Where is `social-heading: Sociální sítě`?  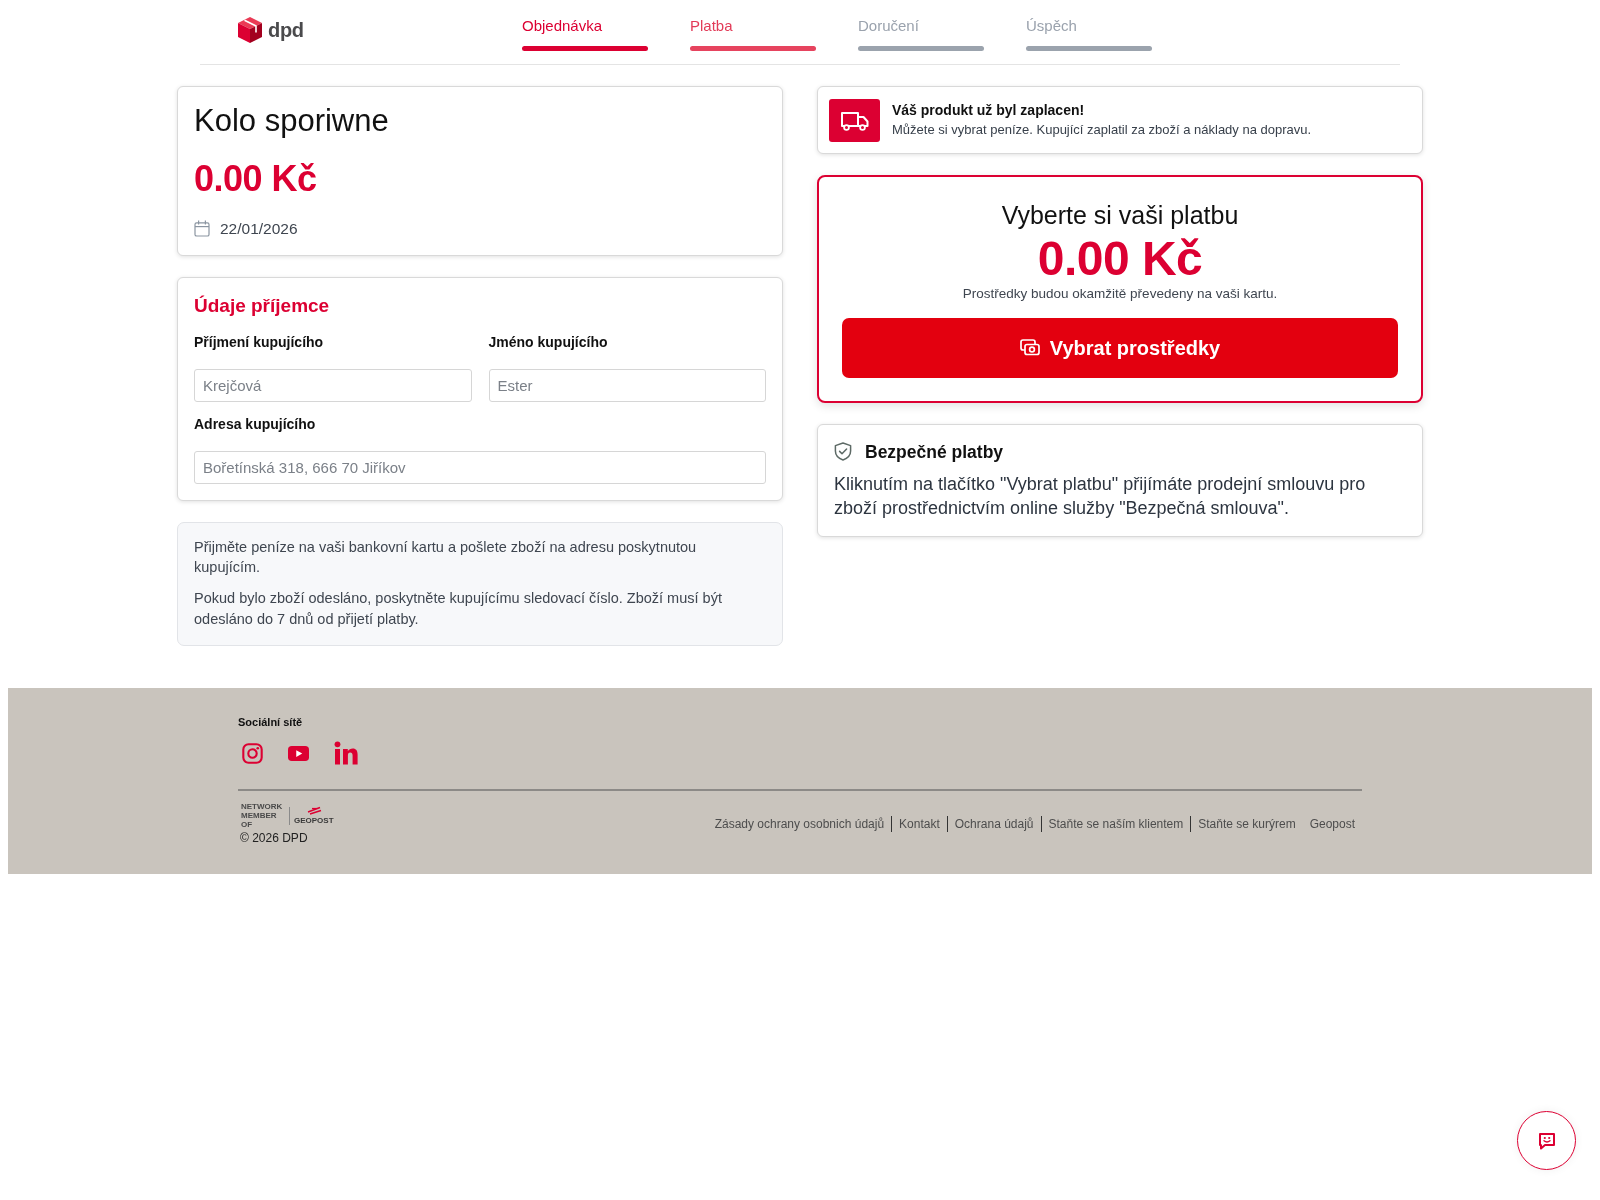 social-heading: Sociální sítě is located at coordinates (271, 723).